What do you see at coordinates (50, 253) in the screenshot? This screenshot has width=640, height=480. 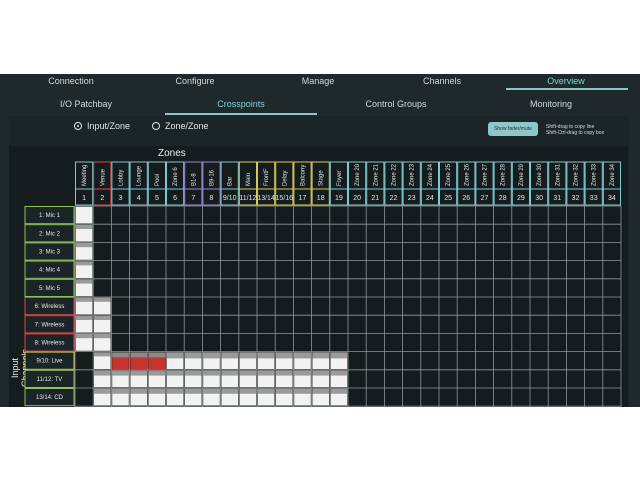 I see `input-channel-label: 3: Mic 3` at bounding box center [50, 253].